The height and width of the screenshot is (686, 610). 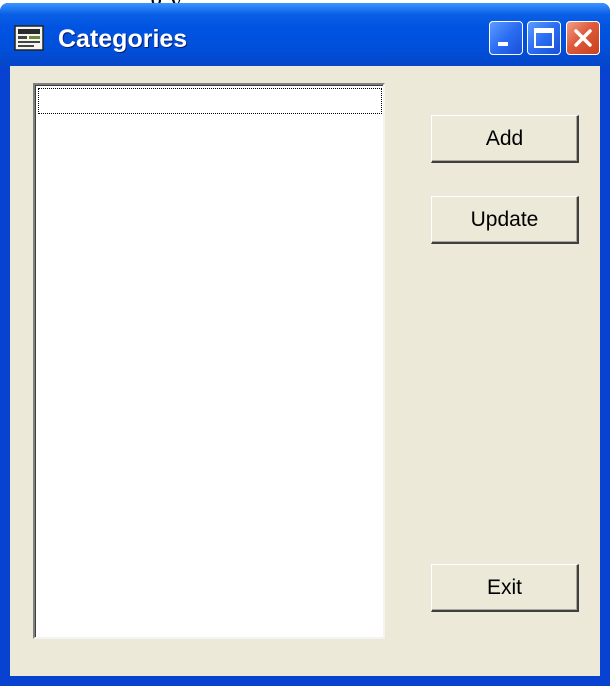 What do you see at coordinates (505, 220) in the screenshot?
I see `update-button: Update` at bounding box center [505, 220].